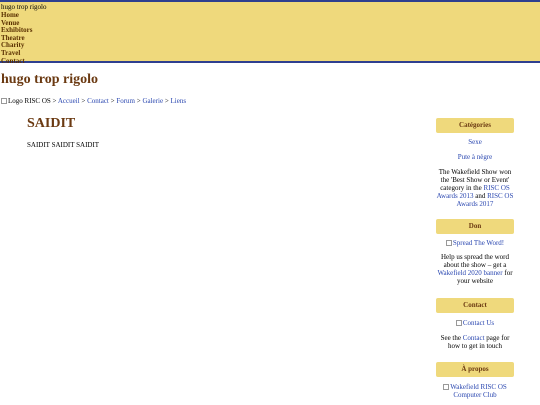 The height and width of the screenshot is (405, 540). I want to click on nav-item-contact: Contact, so click(17, 61).